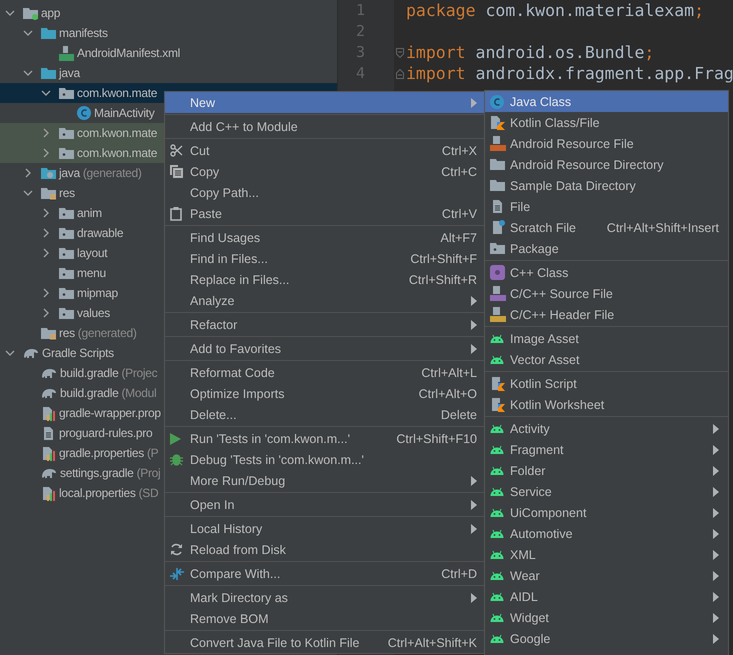 This screenshot has width=733, height=655. Describe the element at coordinates (459, 151) in the screenshot. I see `shortcut-label: Ctrl+X` at that location.